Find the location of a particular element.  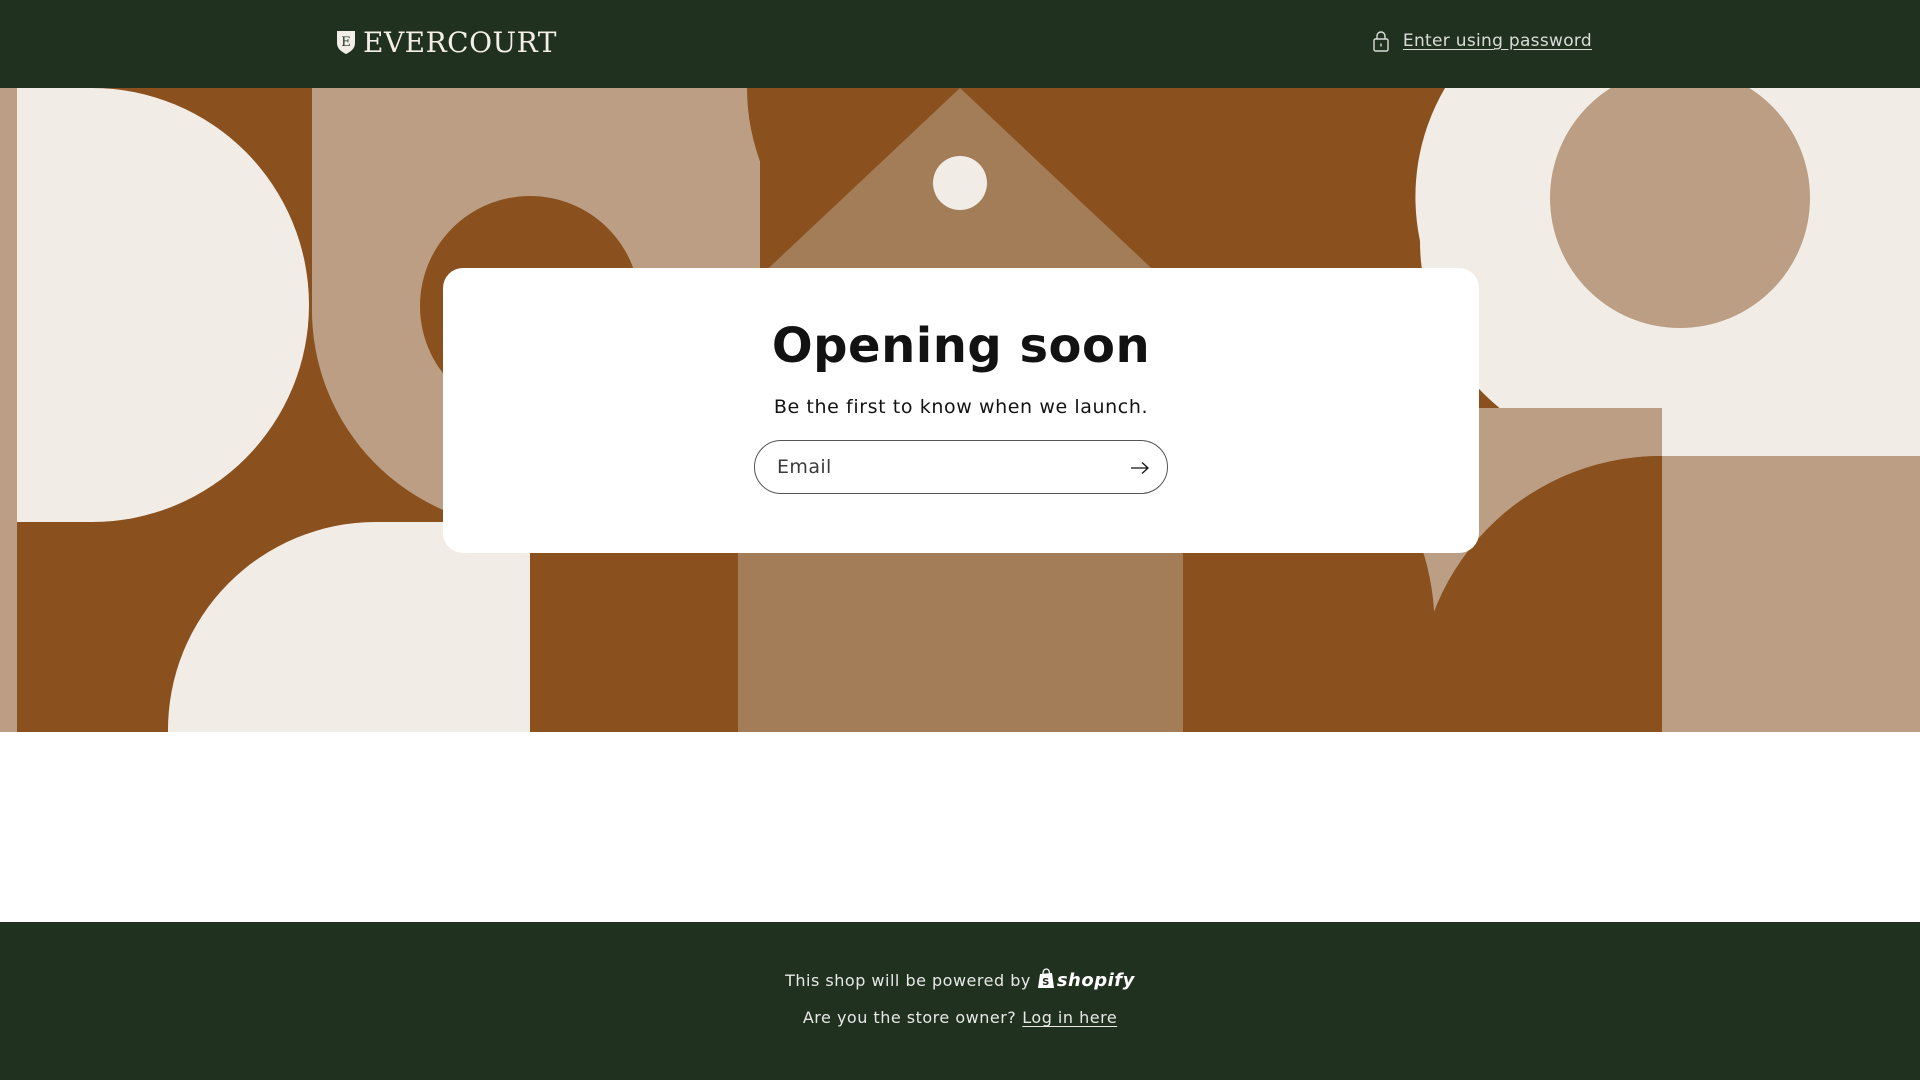

powered-by: This shop will be powered by S shopify is located at coordinates (960, 980).